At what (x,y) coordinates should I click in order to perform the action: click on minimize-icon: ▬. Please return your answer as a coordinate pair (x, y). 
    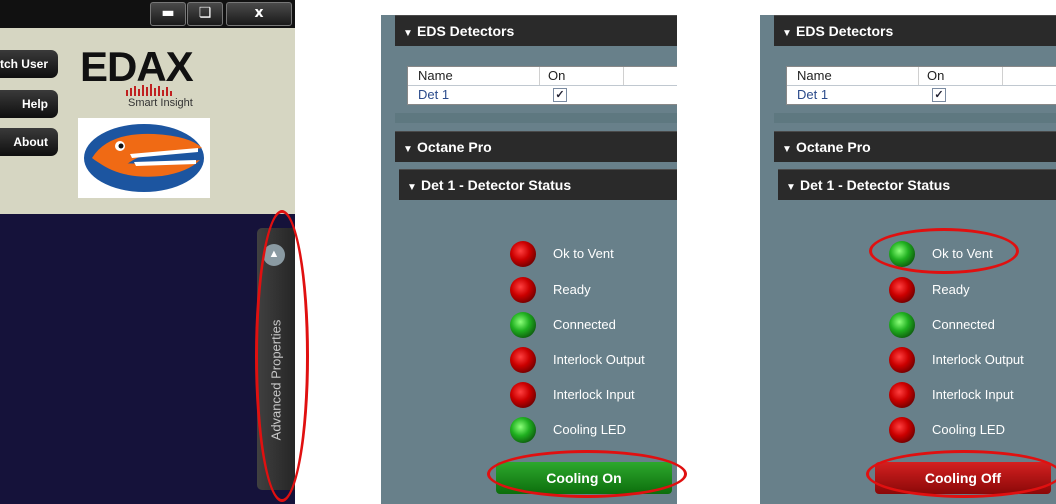
    Looking at the image, I should click on (168, 13).